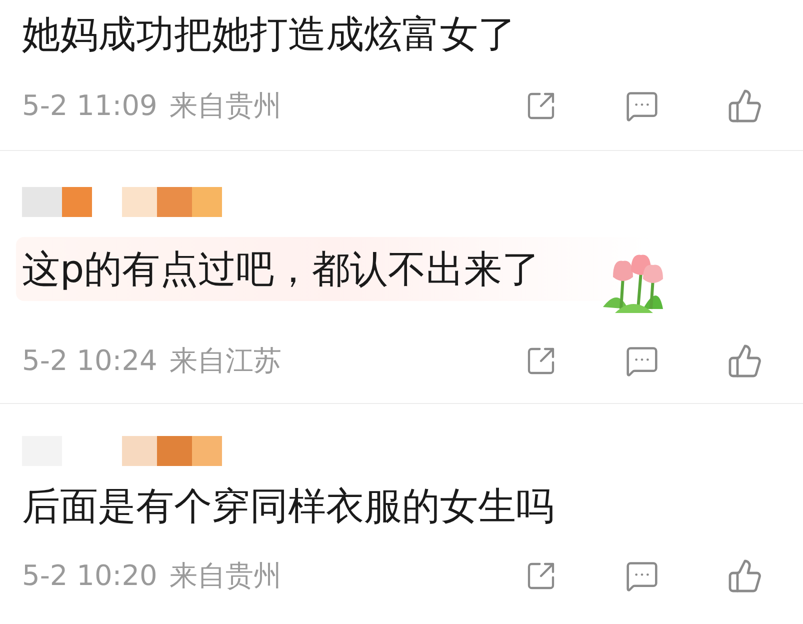 This screenshot has height=624, width=803. What do you see at coordinates (288, 506) in the screenshot?
I see `comment-text: 后面是有个穿同样衣服的女生吗` at bounding box center [288, 506].